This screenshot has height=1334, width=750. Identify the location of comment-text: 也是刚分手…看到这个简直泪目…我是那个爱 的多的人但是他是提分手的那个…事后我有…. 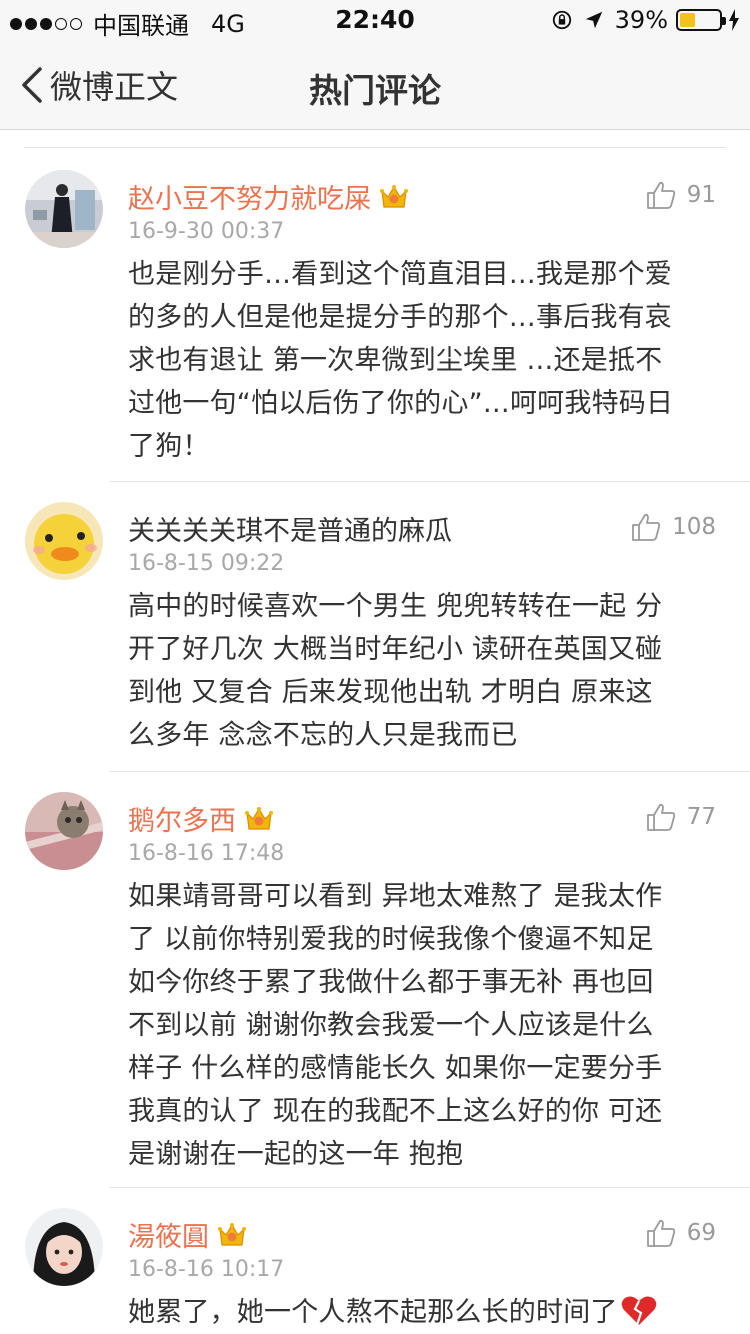
(428, 360).